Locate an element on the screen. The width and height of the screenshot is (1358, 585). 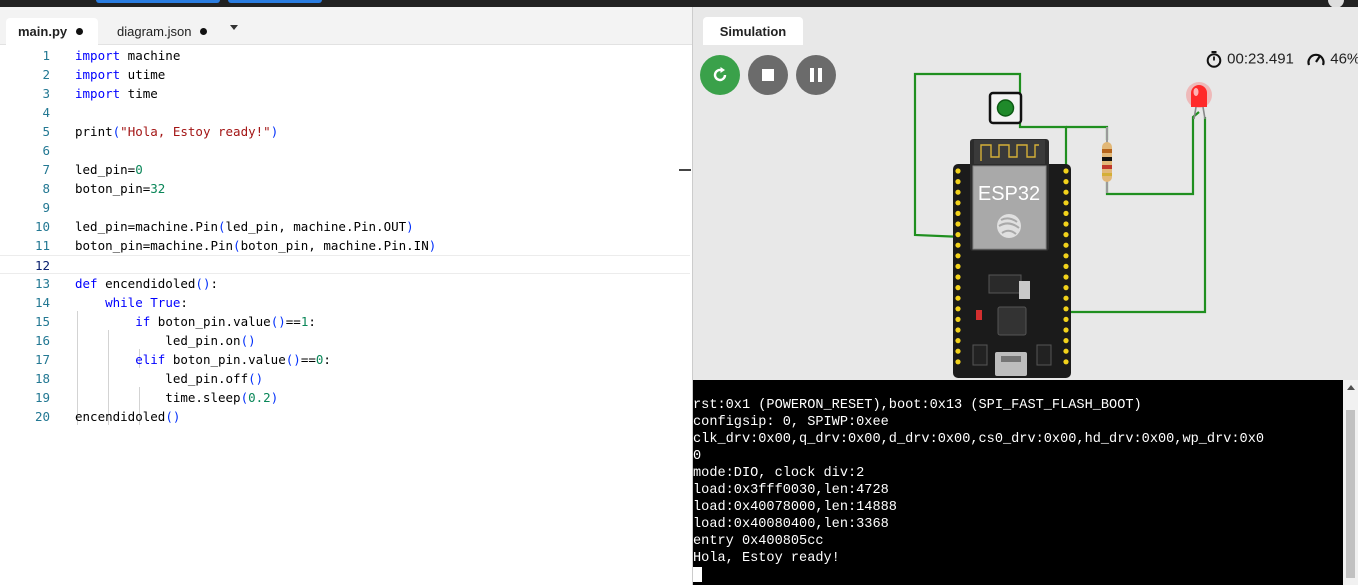
serial-line: 0 is located at coordinates (697, 456).